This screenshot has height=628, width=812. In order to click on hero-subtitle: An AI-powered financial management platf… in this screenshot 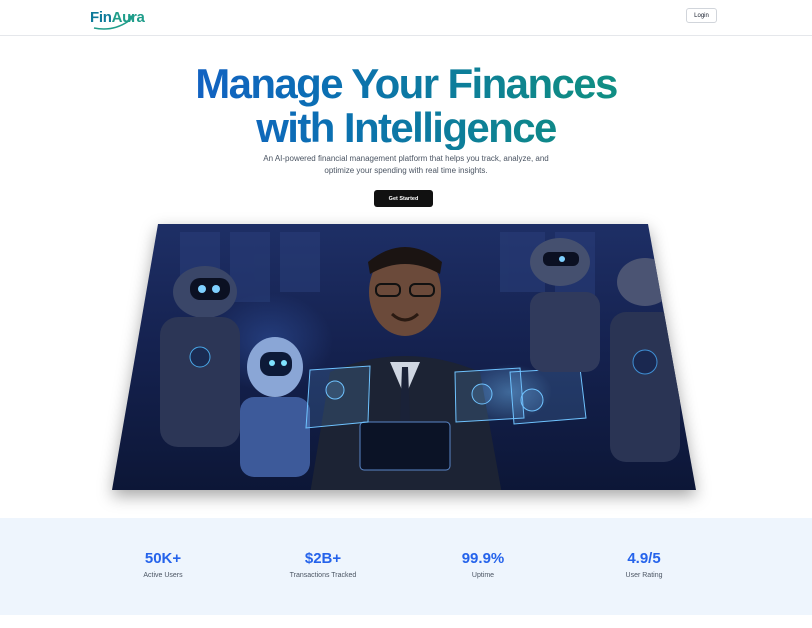, I will do `click(406, 164)`.